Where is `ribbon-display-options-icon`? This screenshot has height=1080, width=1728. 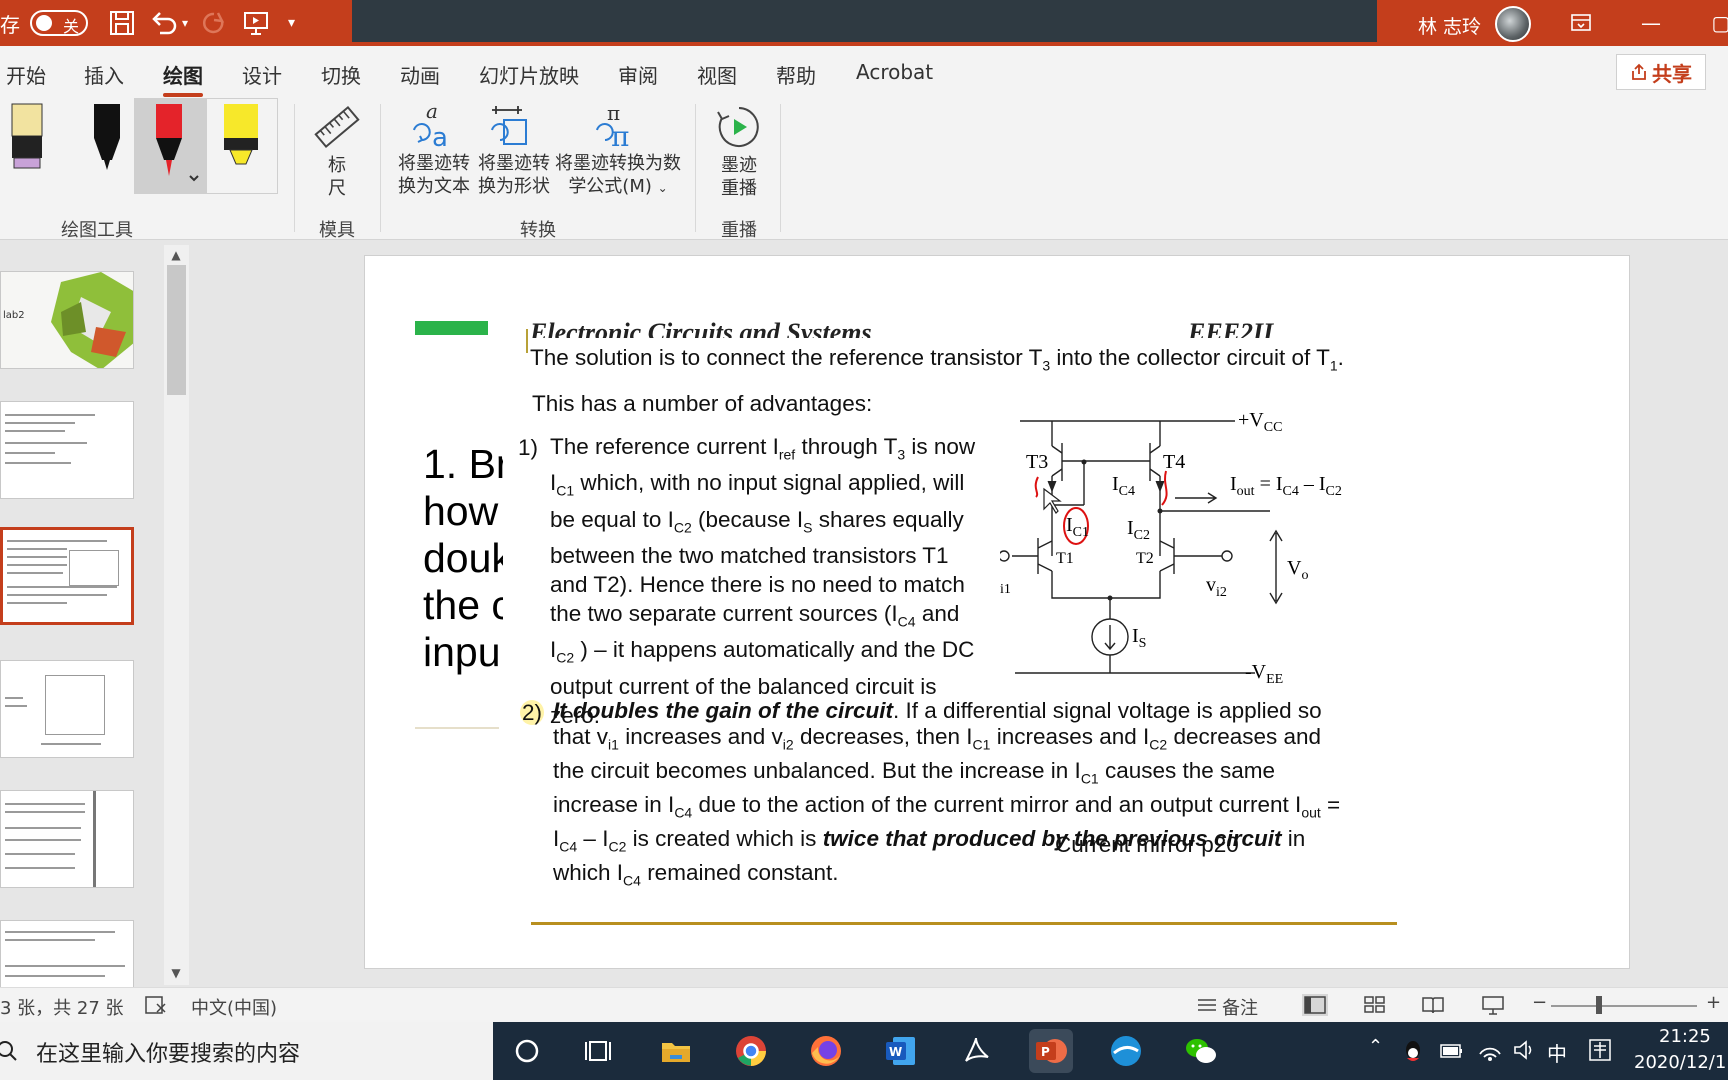
ribbon-display-options-icon is located at coordinates (1581, 23).